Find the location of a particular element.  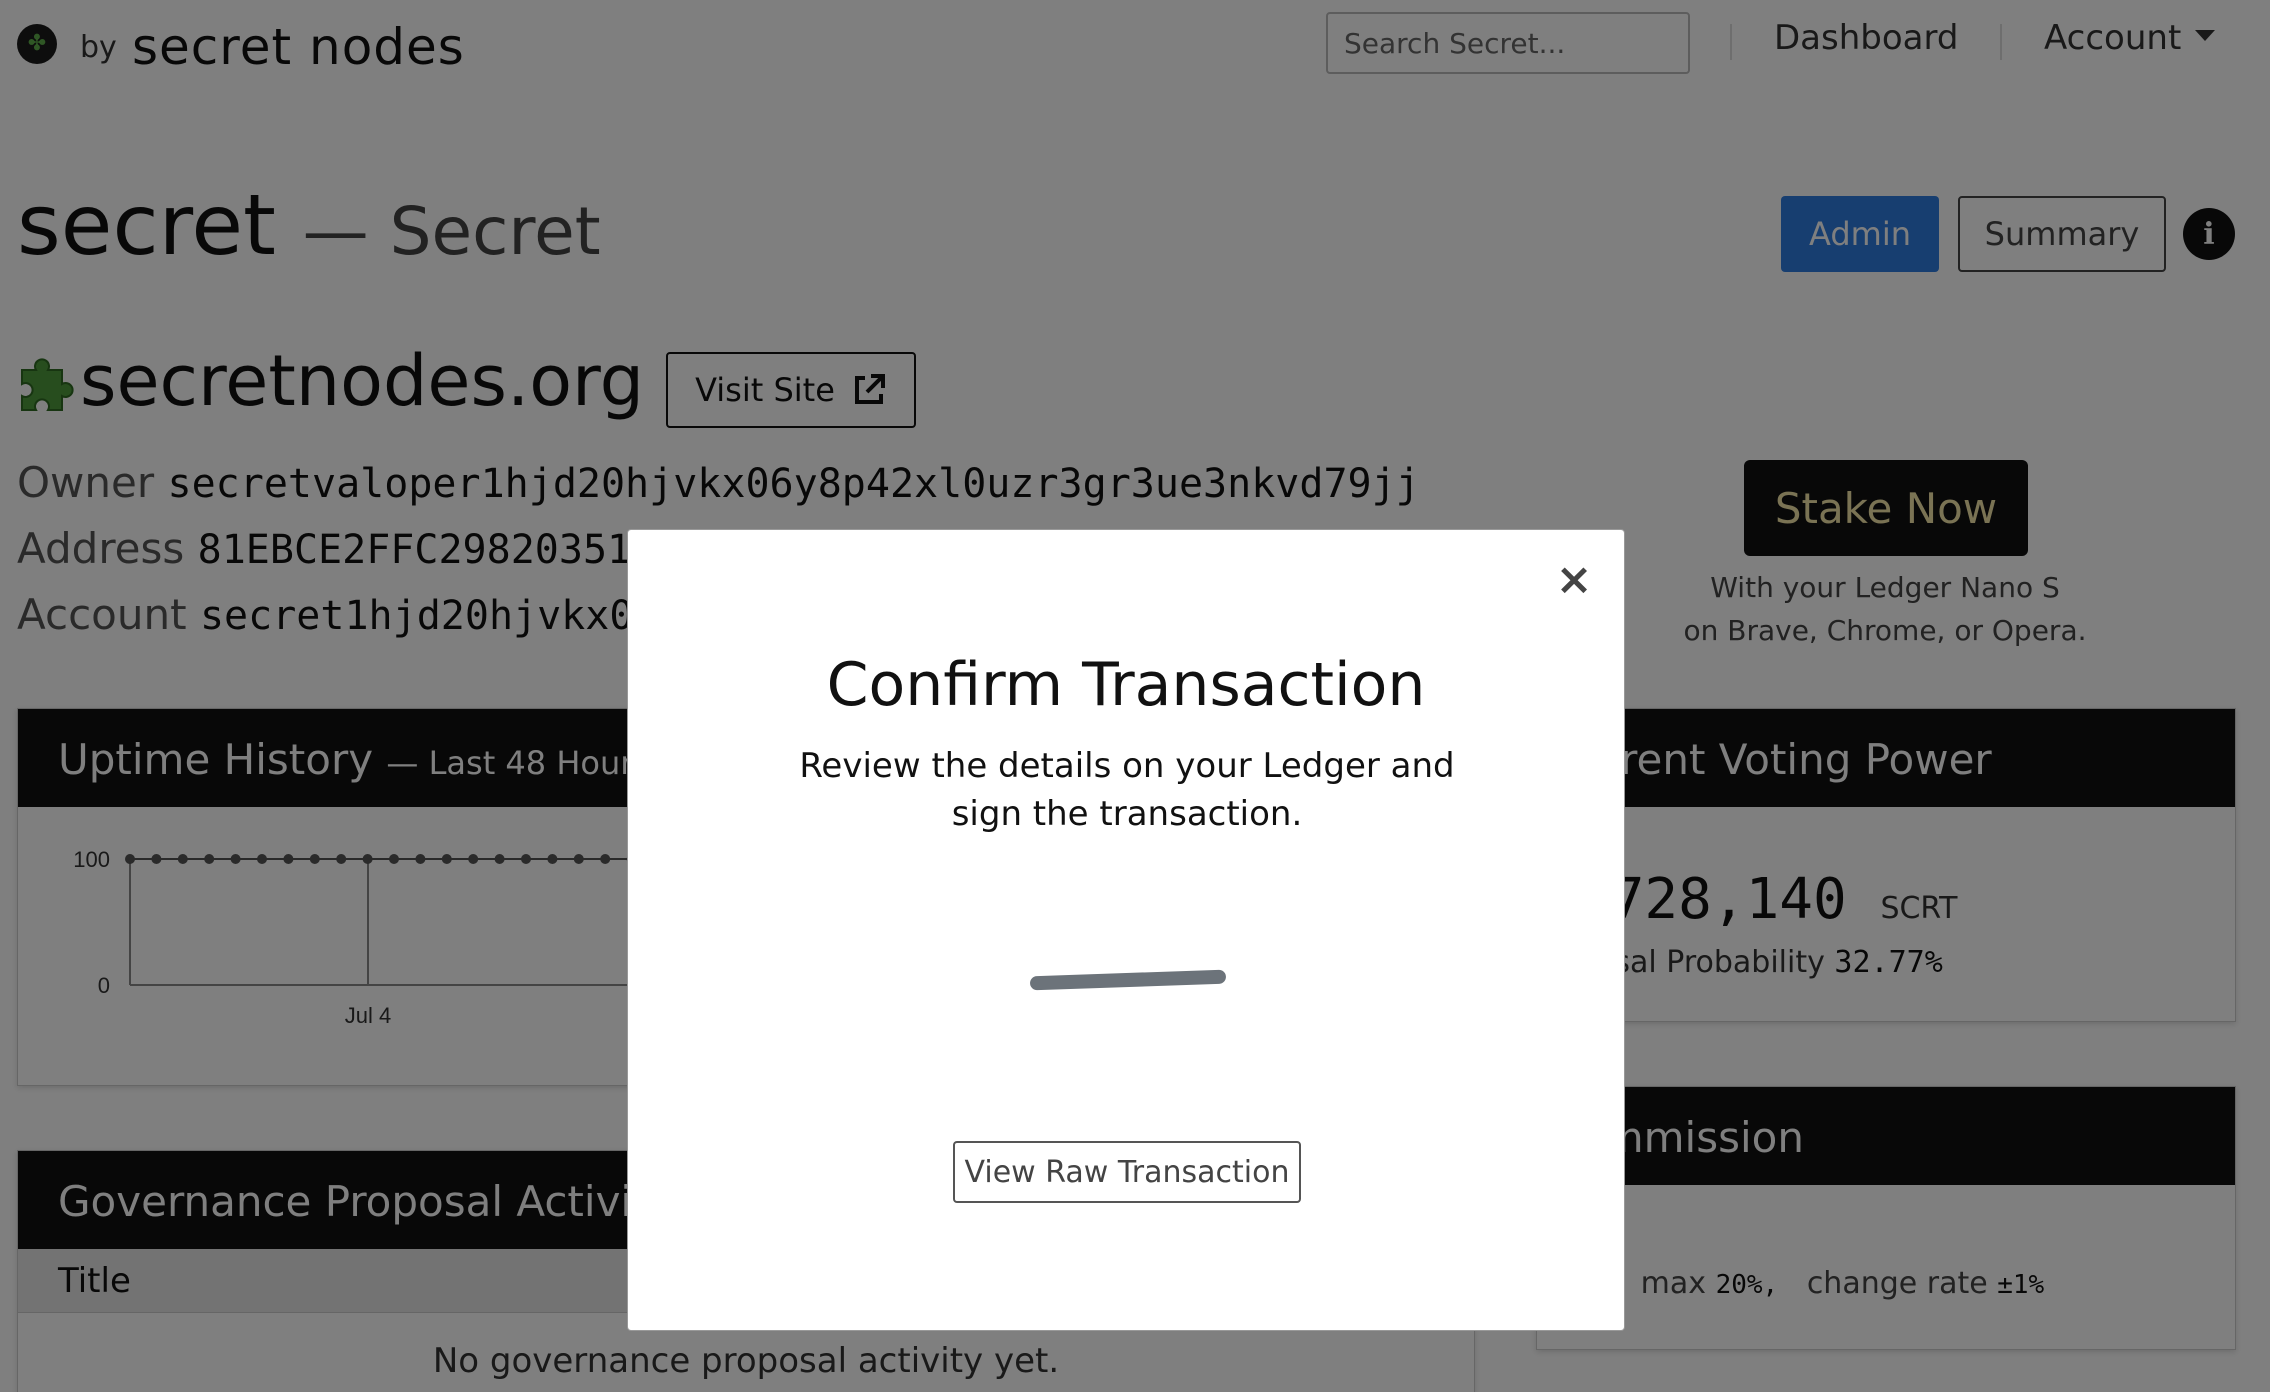

close-icon: × is located at coordinates (1574, 580).